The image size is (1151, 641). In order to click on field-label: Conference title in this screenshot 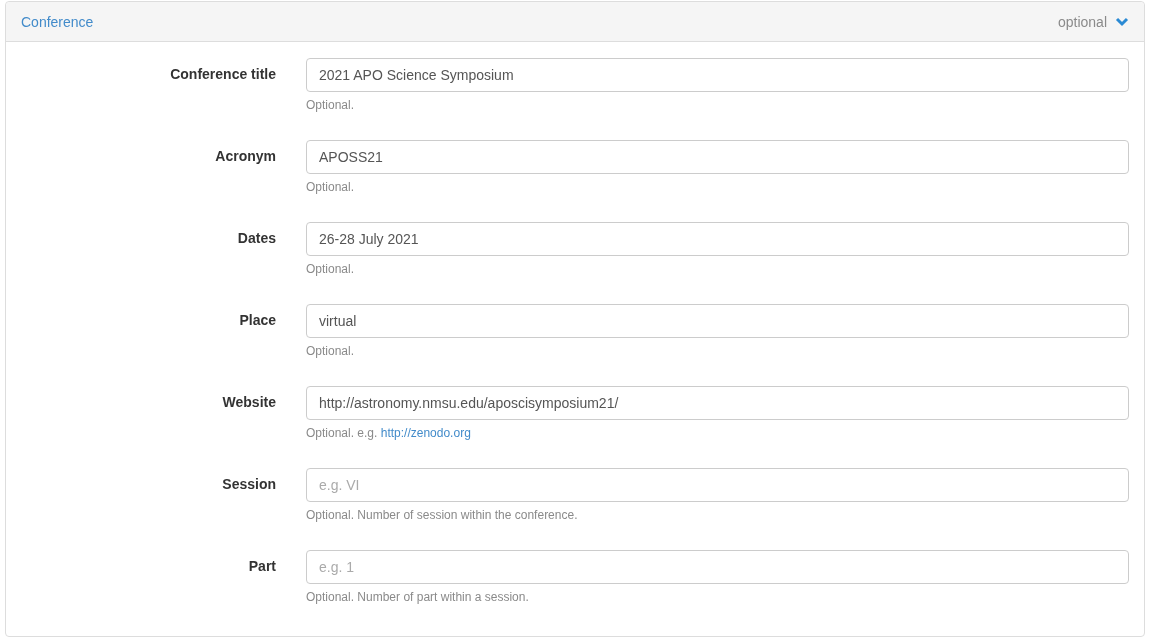, I will do `click(222, 74)`.